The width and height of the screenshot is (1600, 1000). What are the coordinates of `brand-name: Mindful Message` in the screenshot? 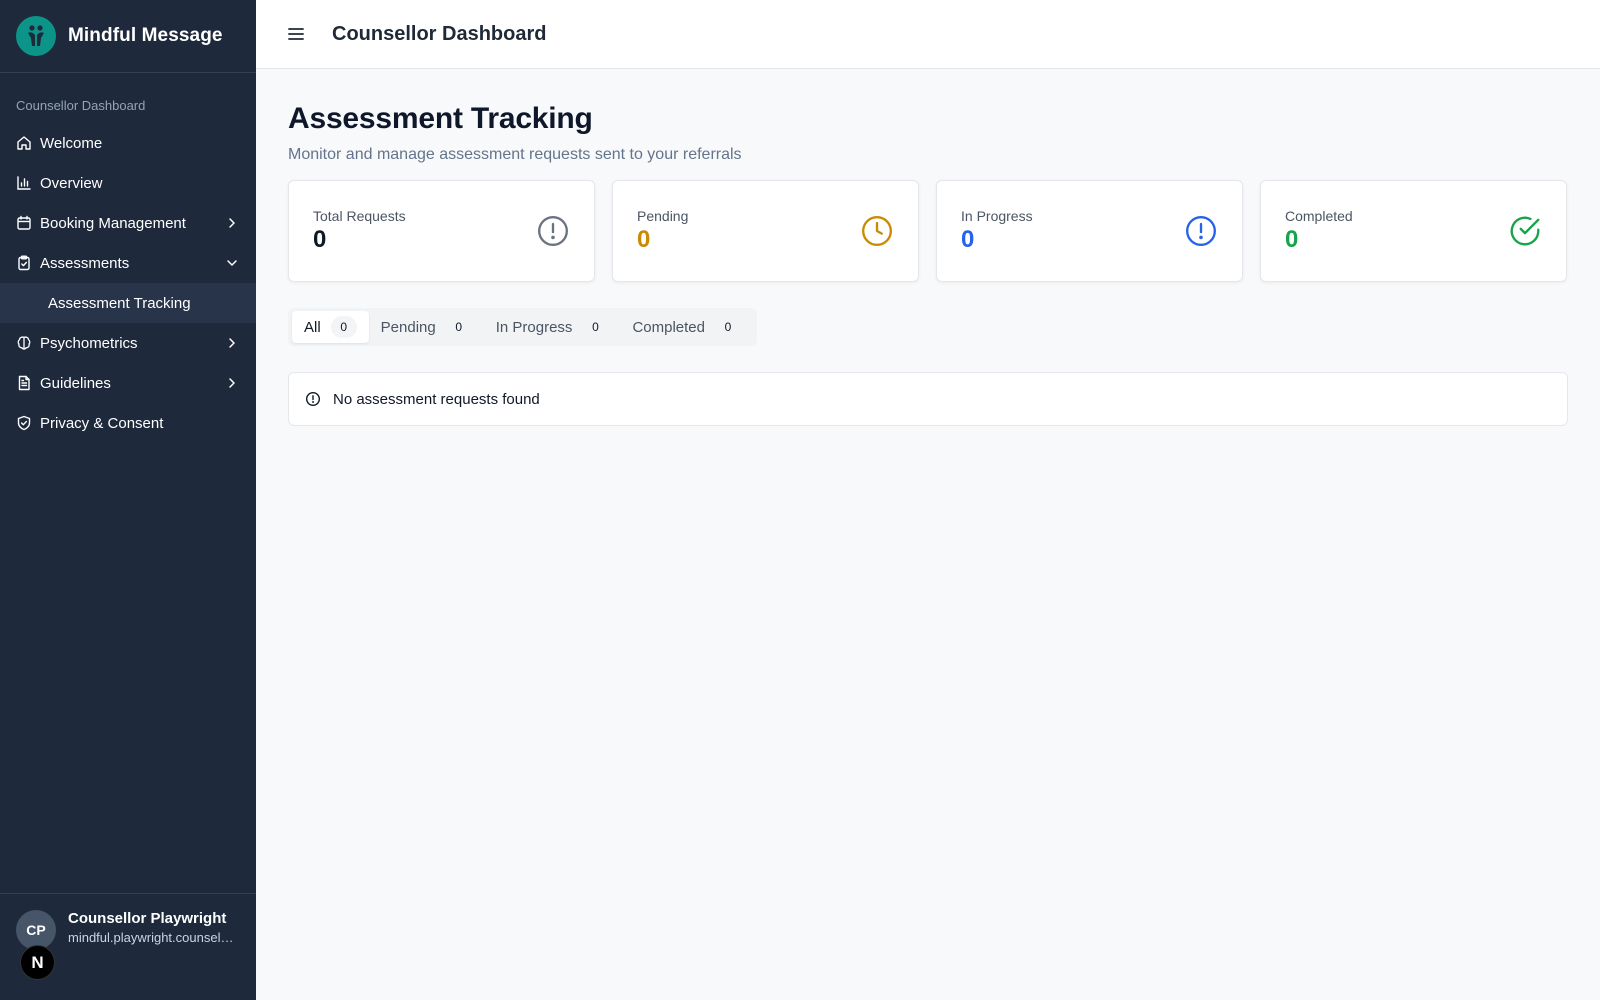 It's located at (145, 35).